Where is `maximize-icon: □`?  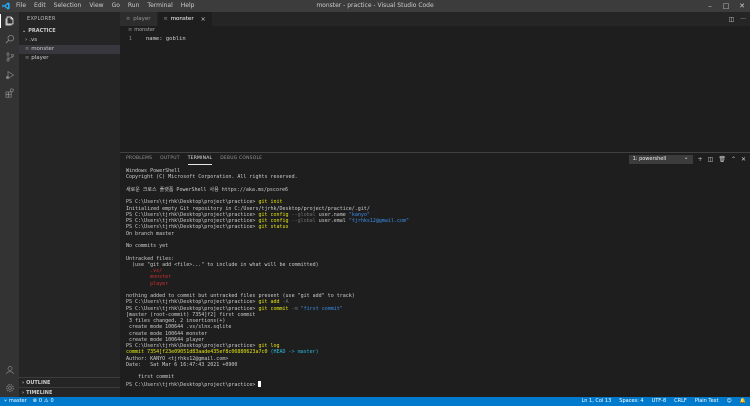 maximize-icon: □ is located at coordinates (726, 6).